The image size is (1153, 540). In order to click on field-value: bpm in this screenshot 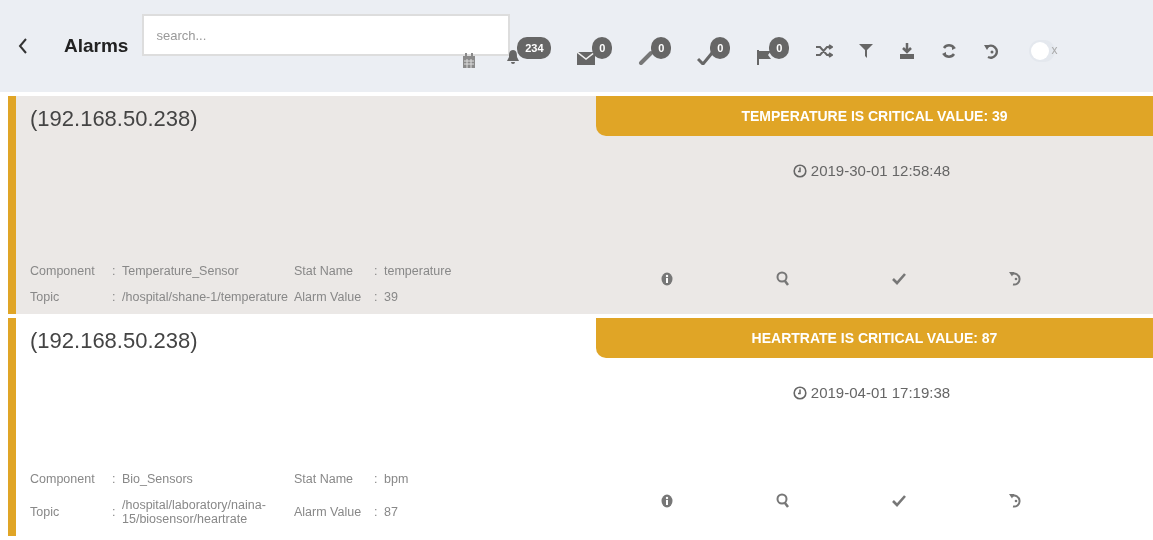, I will do `click(397, 479)`.